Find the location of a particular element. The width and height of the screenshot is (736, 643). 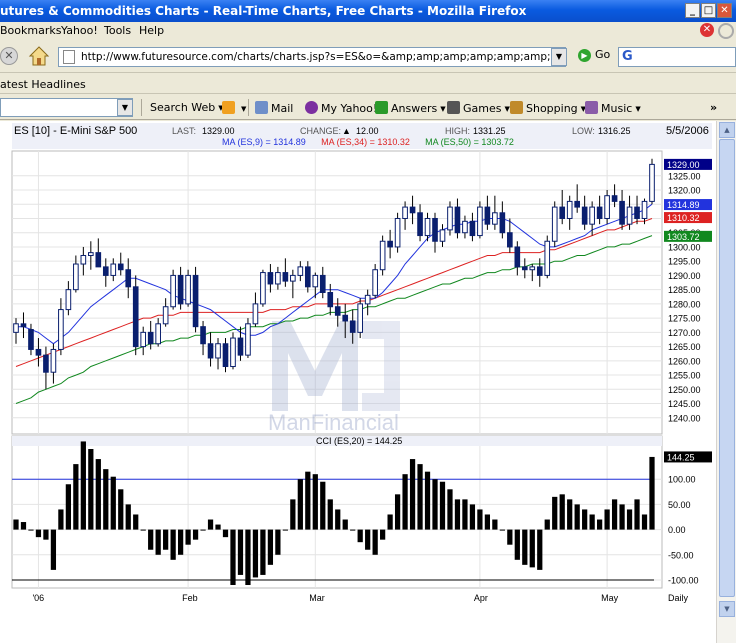

music-label: Music is located at coordinates (617, 108).